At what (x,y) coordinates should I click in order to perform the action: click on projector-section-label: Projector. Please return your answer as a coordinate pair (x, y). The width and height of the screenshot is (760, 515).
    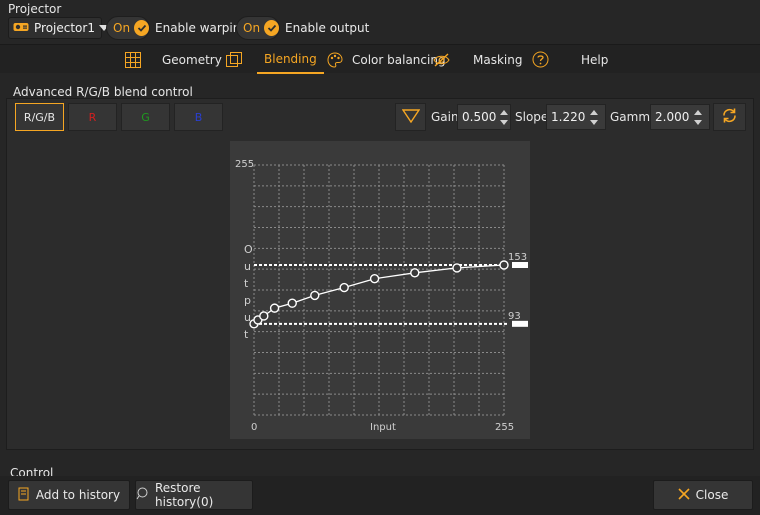
    Looking at the image, I should click on (35, 9).